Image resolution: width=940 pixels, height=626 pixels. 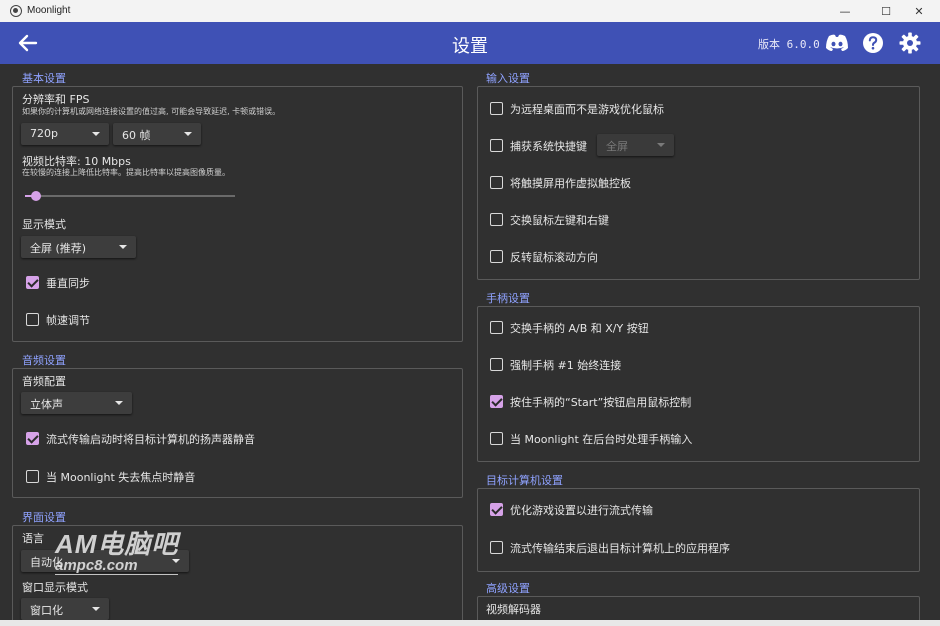 What do you see at coordinates (157, 134) in the screenshot?
I see `fps-select: 60 帧` at bounding box center [157, 134].